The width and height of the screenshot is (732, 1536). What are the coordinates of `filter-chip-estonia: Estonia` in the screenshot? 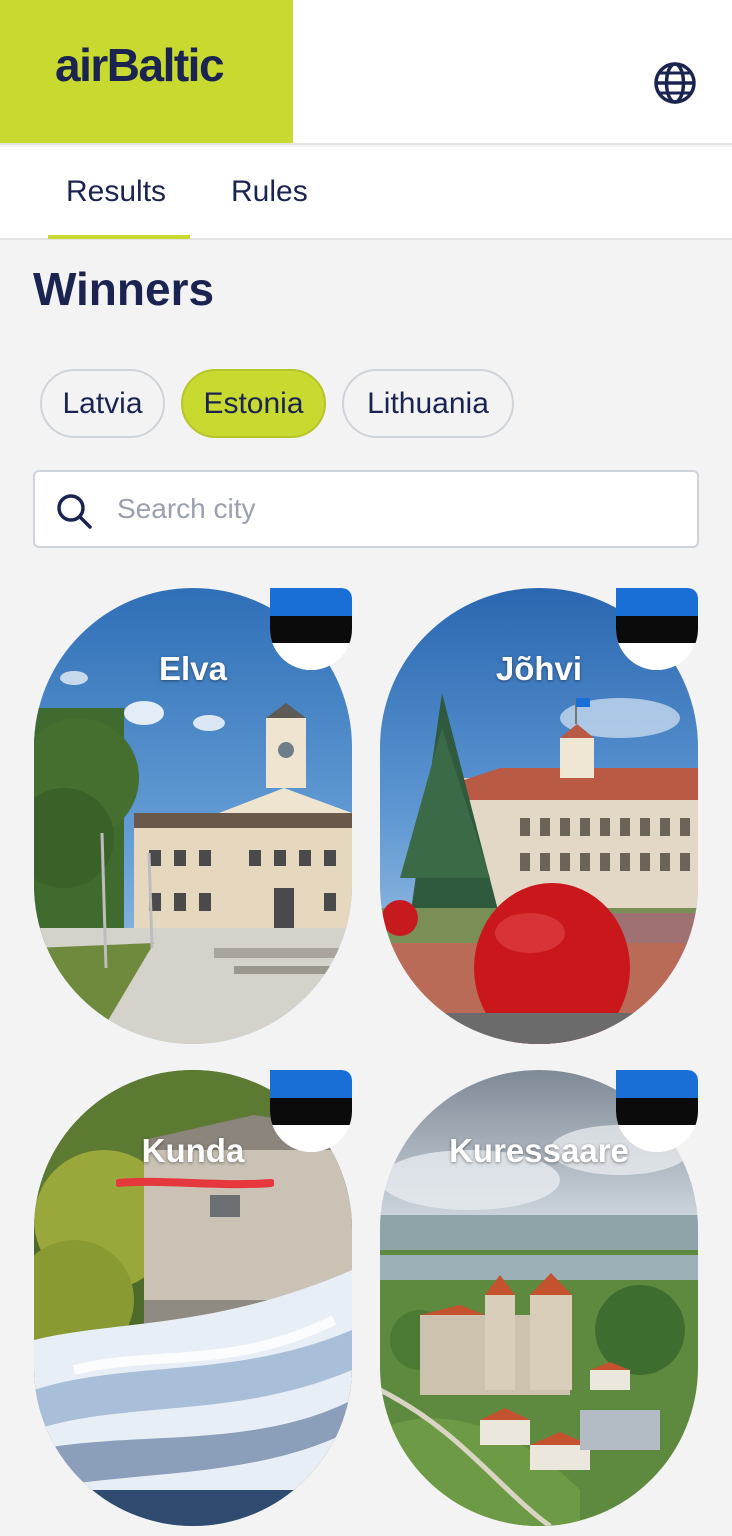 It's located at (253, 403).